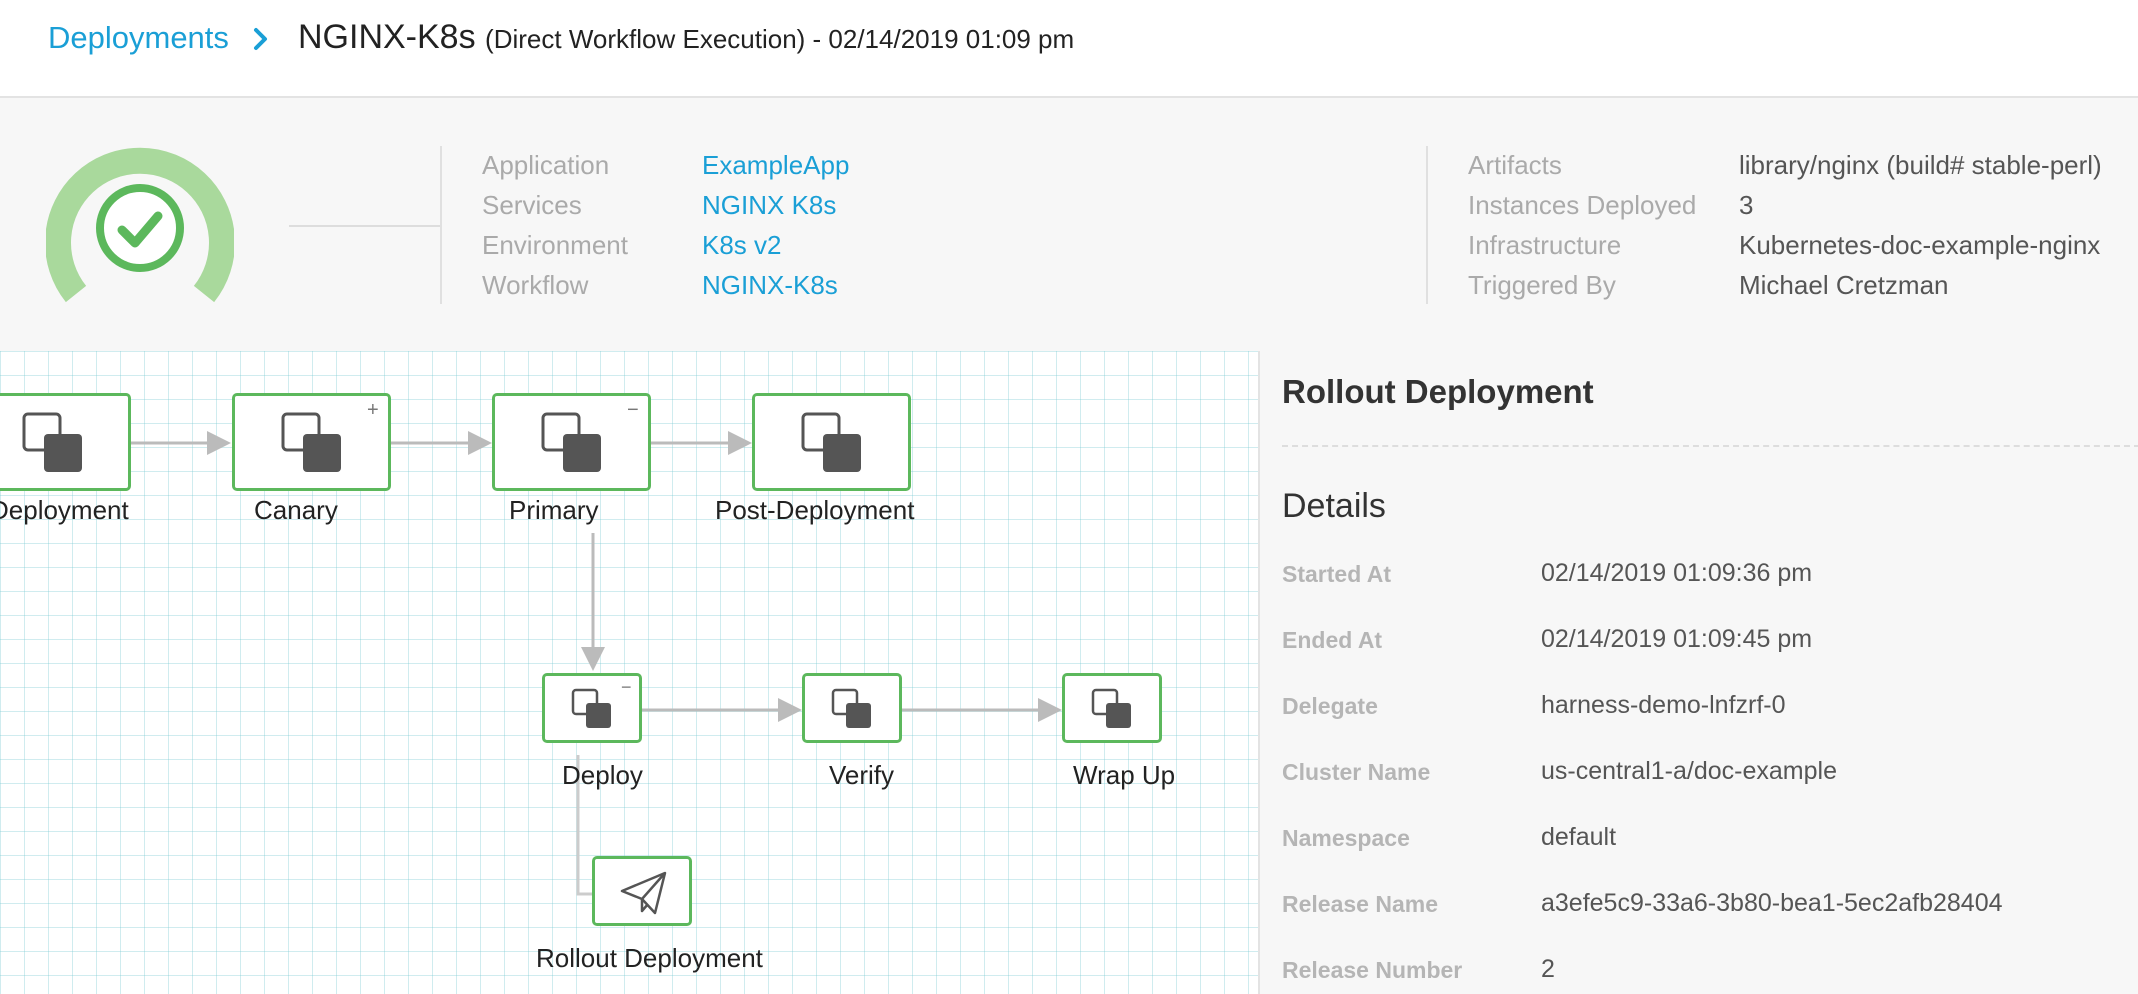 The image size is (2138, 994). I want to click on workflow-node-canary: +, so click(311, 442).